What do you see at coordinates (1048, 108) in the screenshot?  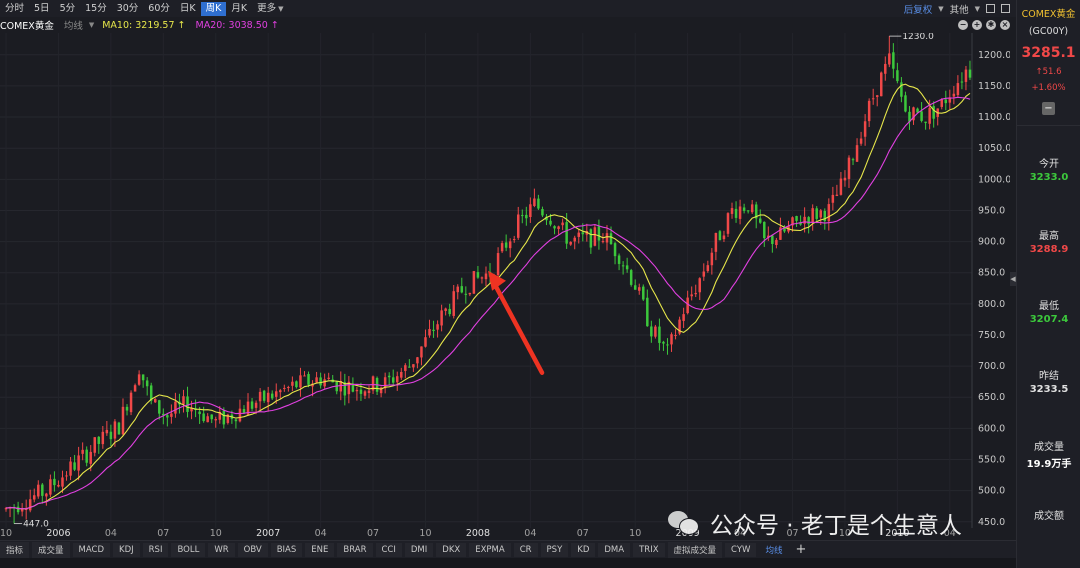 I see `collapse-button: −` at bounding box center [1048, 108].